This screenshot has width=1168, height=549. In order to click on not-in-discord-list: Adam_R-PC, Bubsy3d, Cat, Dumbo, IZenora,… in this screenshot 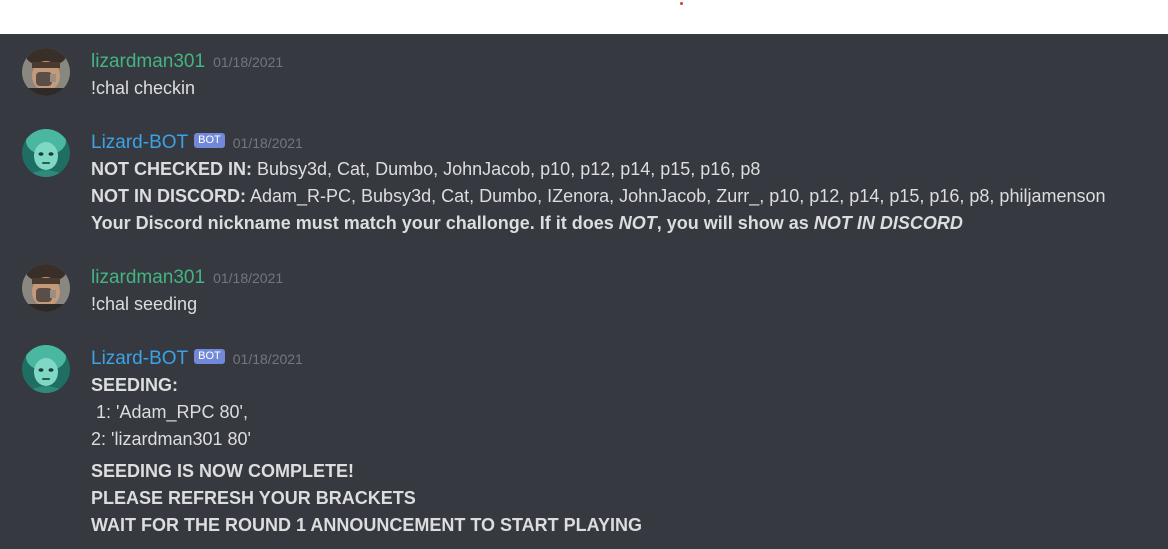, I will do `click(676, 196)`.